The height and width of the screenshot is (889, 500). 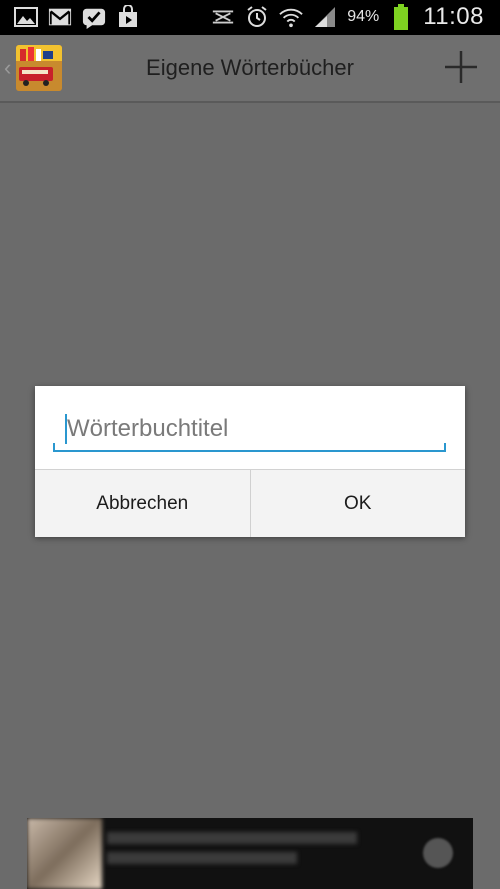 I want to click on add-dictionary-button, so click(x=461, y=67).